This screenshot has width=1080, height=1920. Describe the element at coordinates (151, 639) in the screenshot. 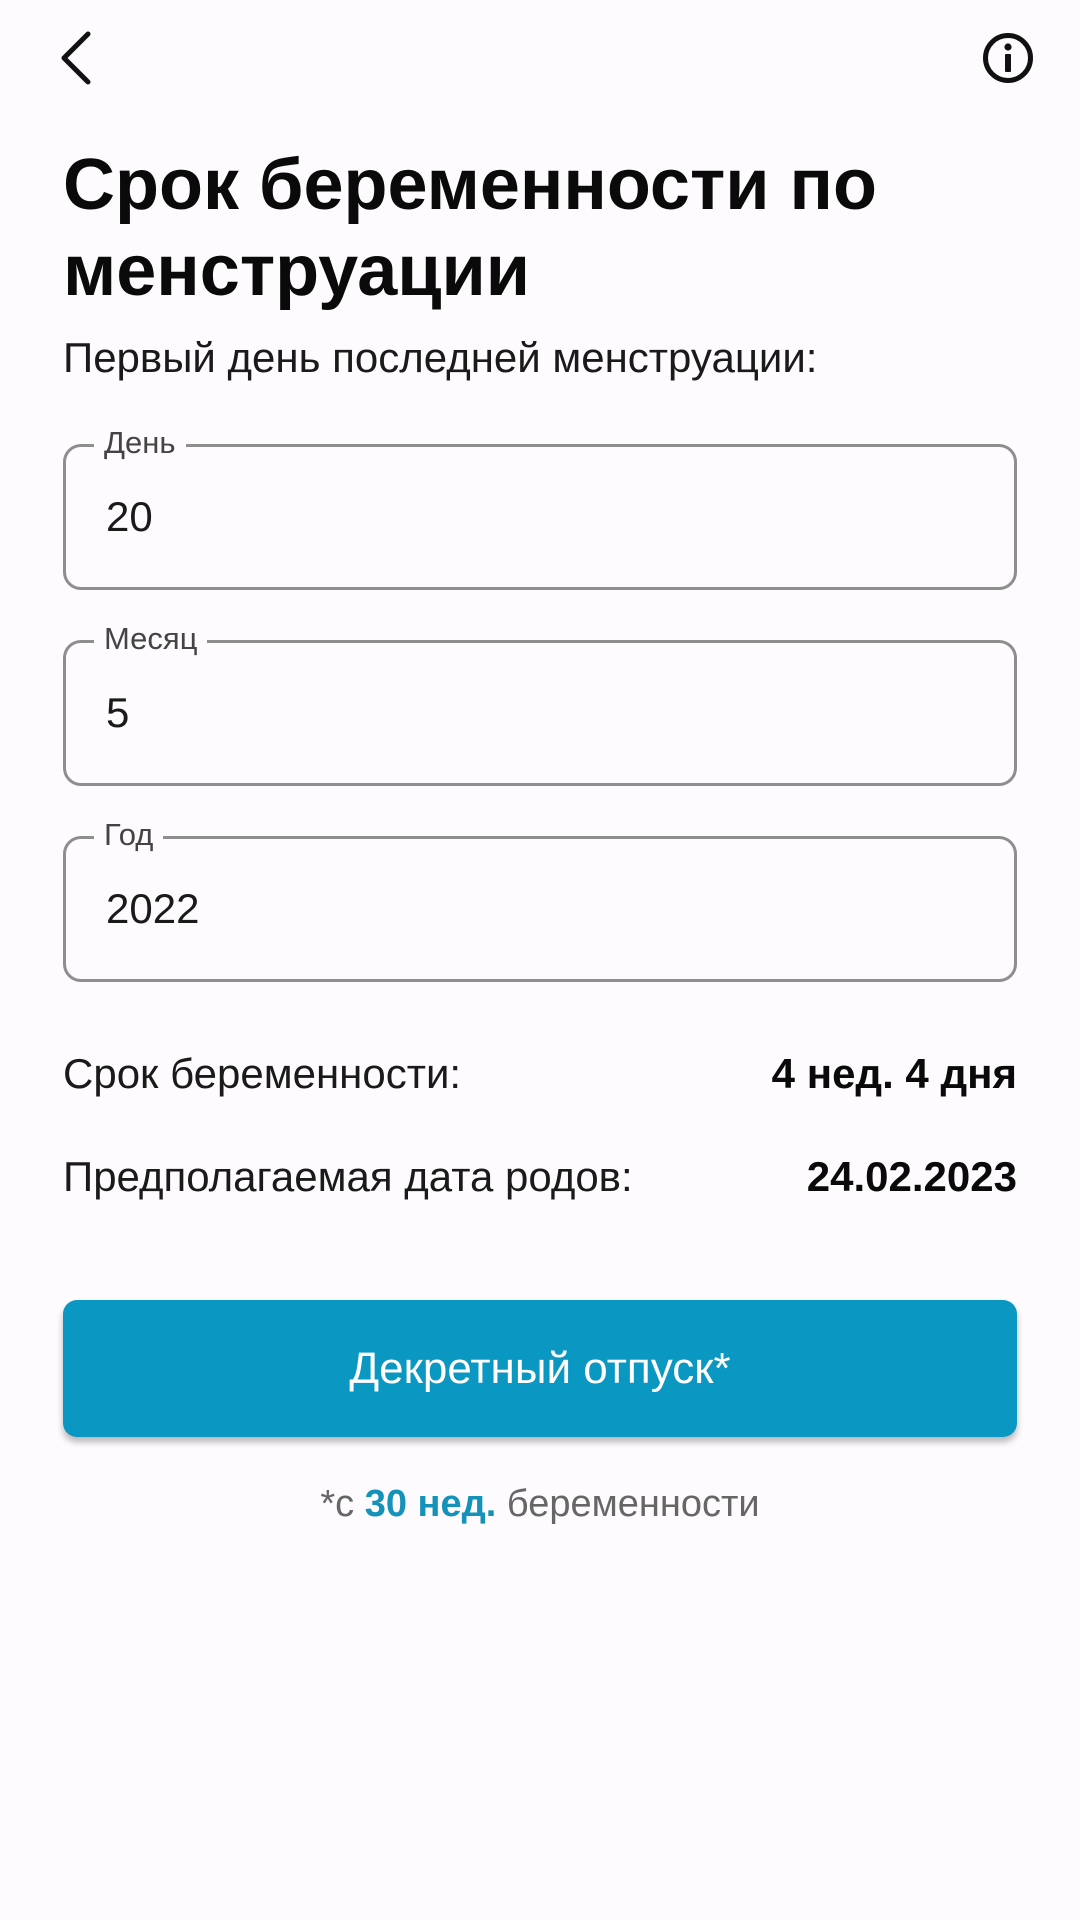

I see `month-field-label: Месяц` at that location.